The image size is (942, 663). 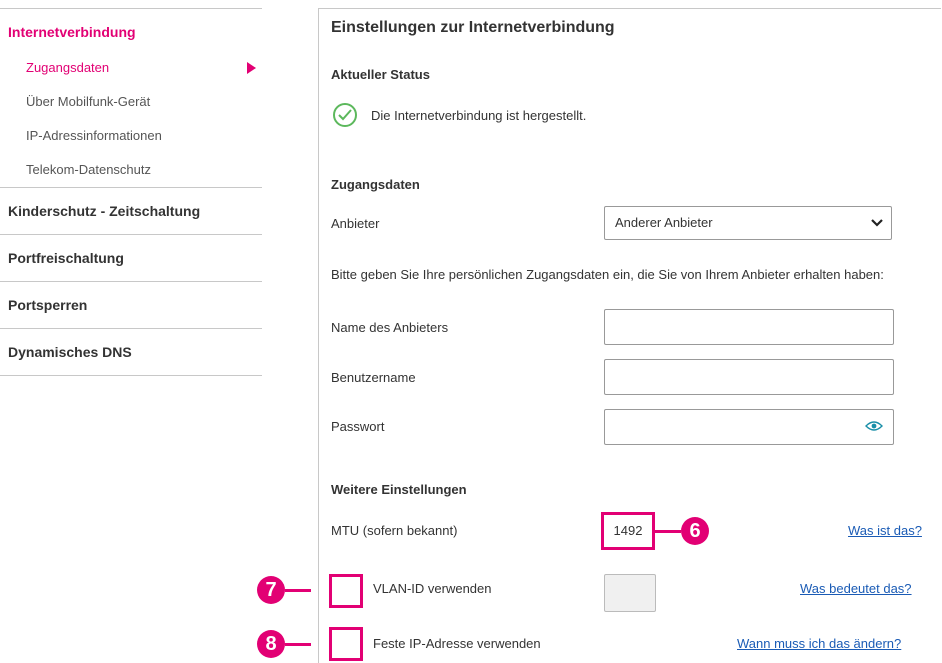 I want to click on sidebar-item-portfreischaltung: Portfreischaltung, so click(x=131, y=257).